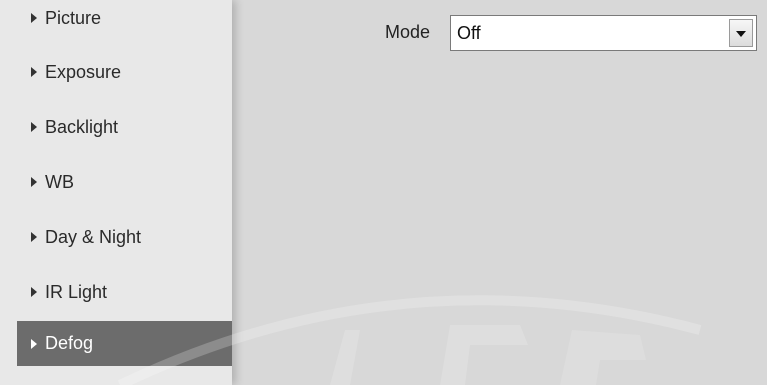  What do you see at coordinates (124, 292) in the screenshot?
I see `sidebar-item-ir-light: IR Light` at bounding box center [124, 292].